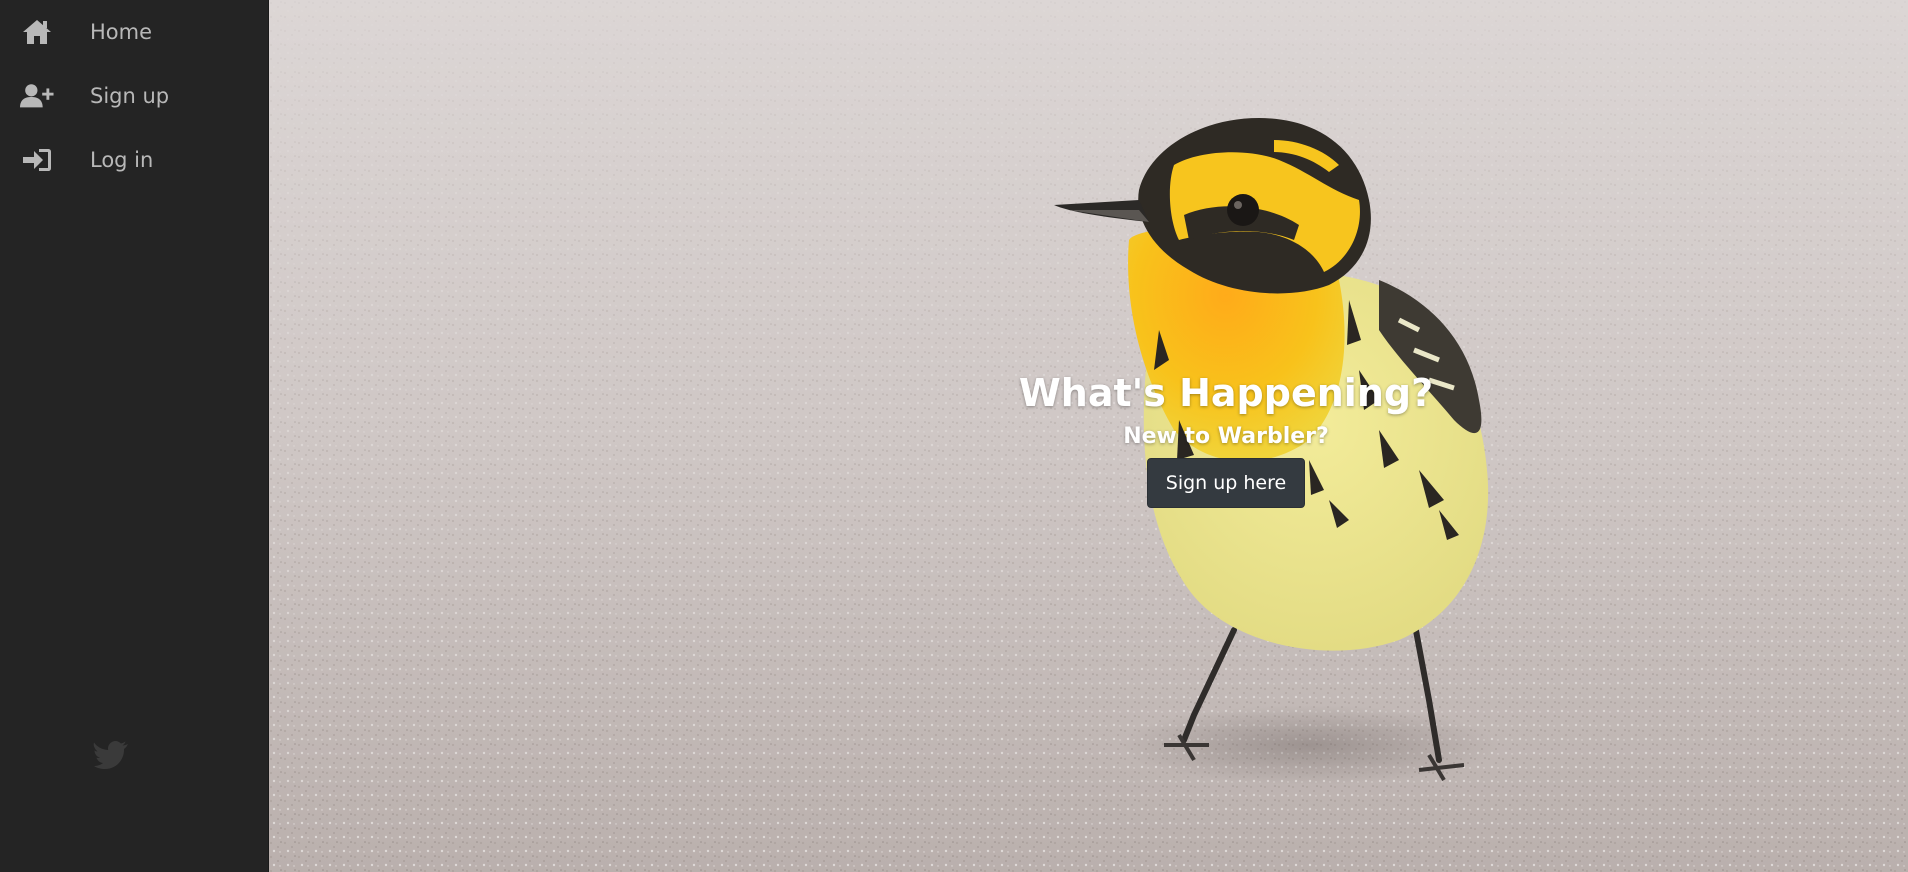 The width and height of the screenshot is (1908, 872). I want to click on sidebar: Home Sign up Log in, so click(134, 436).